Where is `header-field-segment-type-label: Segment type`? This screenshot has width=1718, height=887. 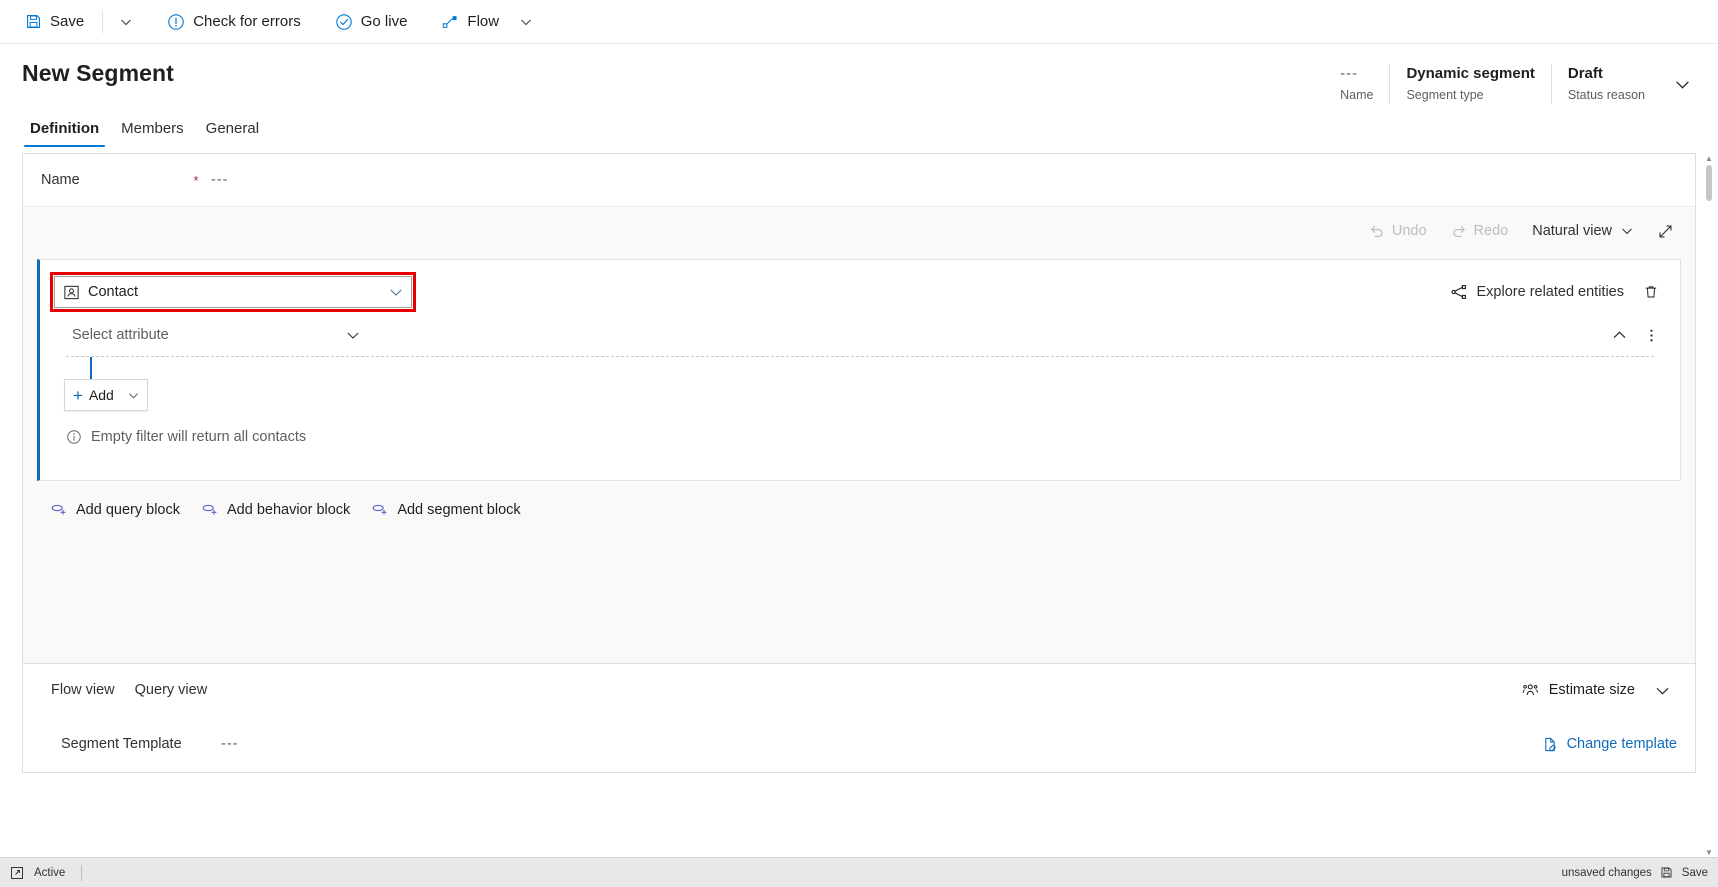
header-field-segment-type-label: Segment type is located at coordinates (1445, 95).